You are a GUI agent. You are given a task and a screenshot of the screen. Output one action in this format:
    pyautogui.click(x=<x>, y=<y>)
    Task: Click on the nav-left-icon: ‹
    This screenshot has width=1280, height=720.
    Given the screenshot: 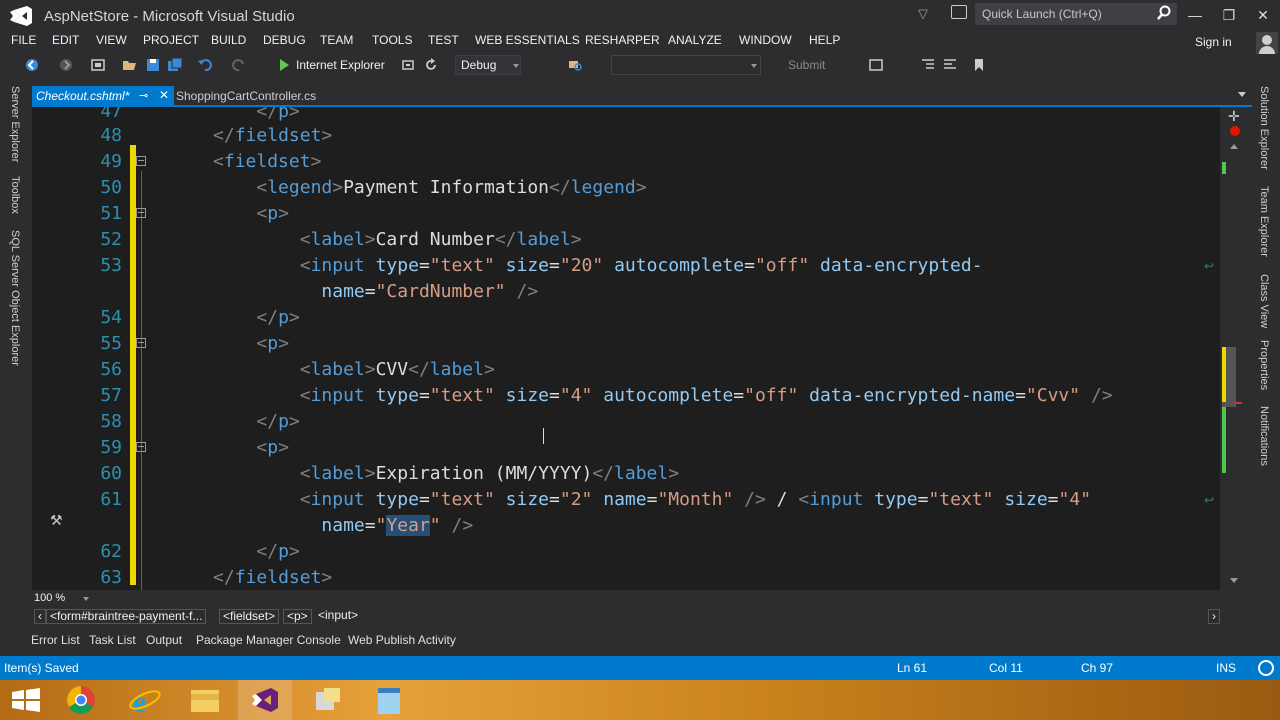 What is the action you would take?
    pyautogui.click(x=40, y=616)
    